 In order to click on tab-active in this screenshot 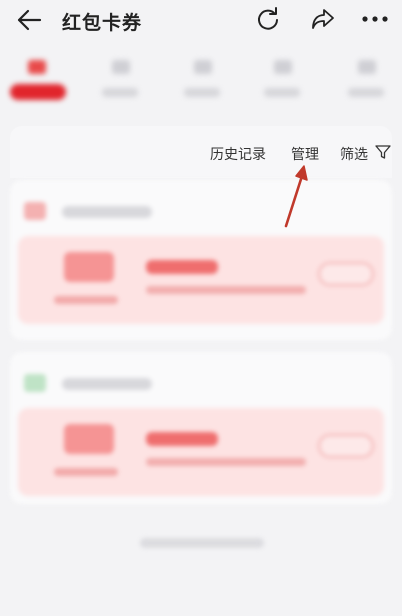, I will do `click(36, 82)`.